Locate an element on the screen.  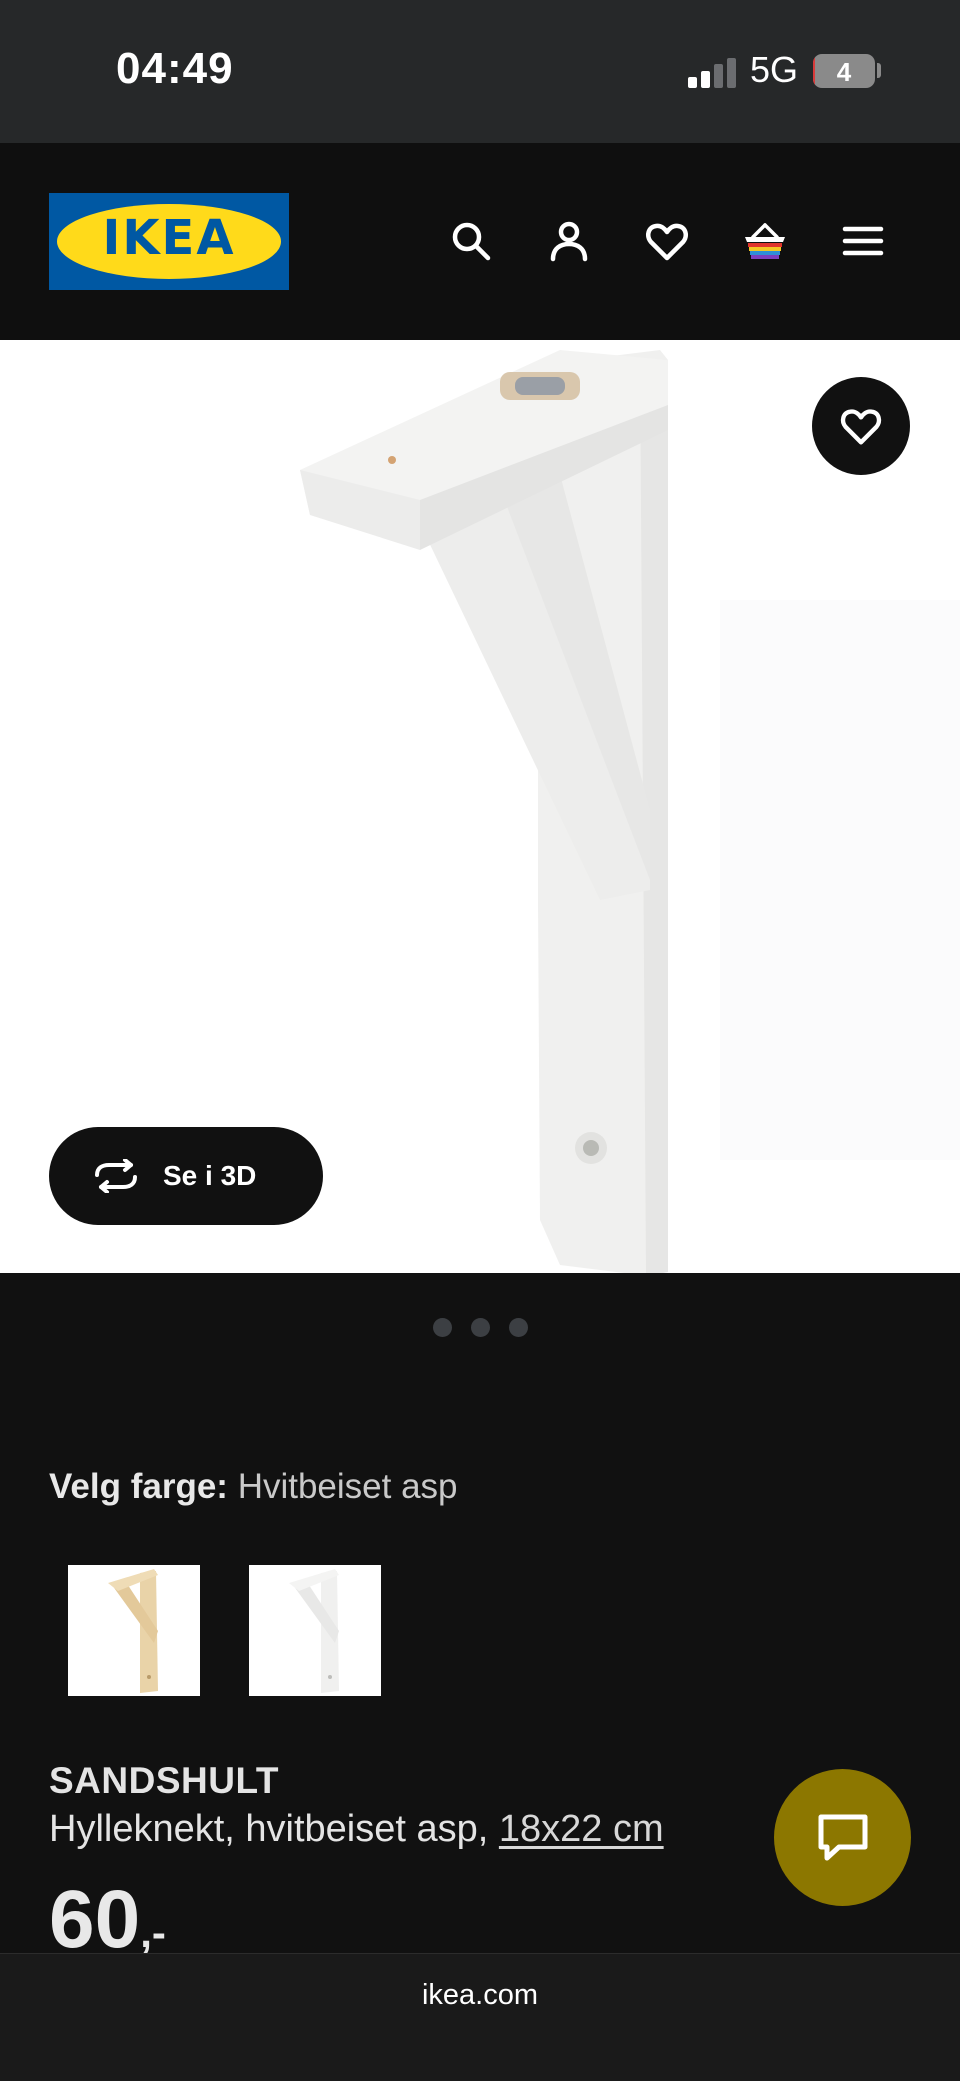
logo-text: IKEA is located at coordinates (169, 238).